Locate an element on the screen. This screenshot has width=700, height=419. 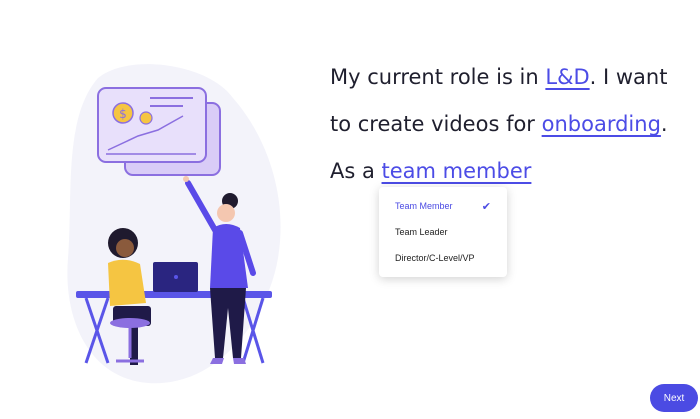
dropdown-option-team-member: Team Member ✔ is located at coordinates (443, 206).